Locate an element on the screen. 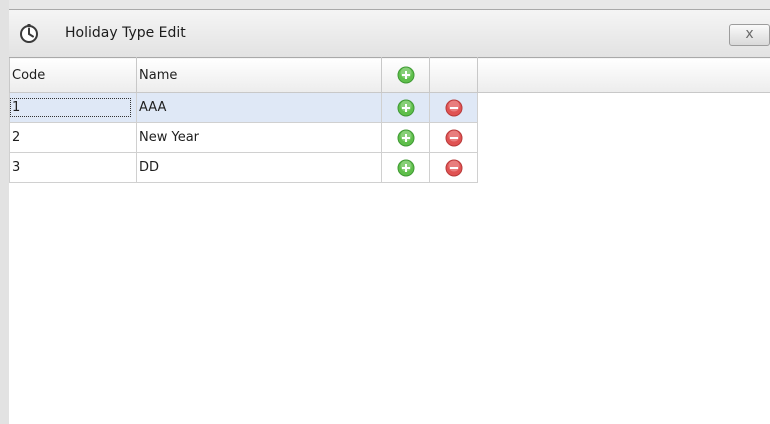 This screenshot has height=424, width=770. cell-name-text: AAA is located at coordinates (153, 107).